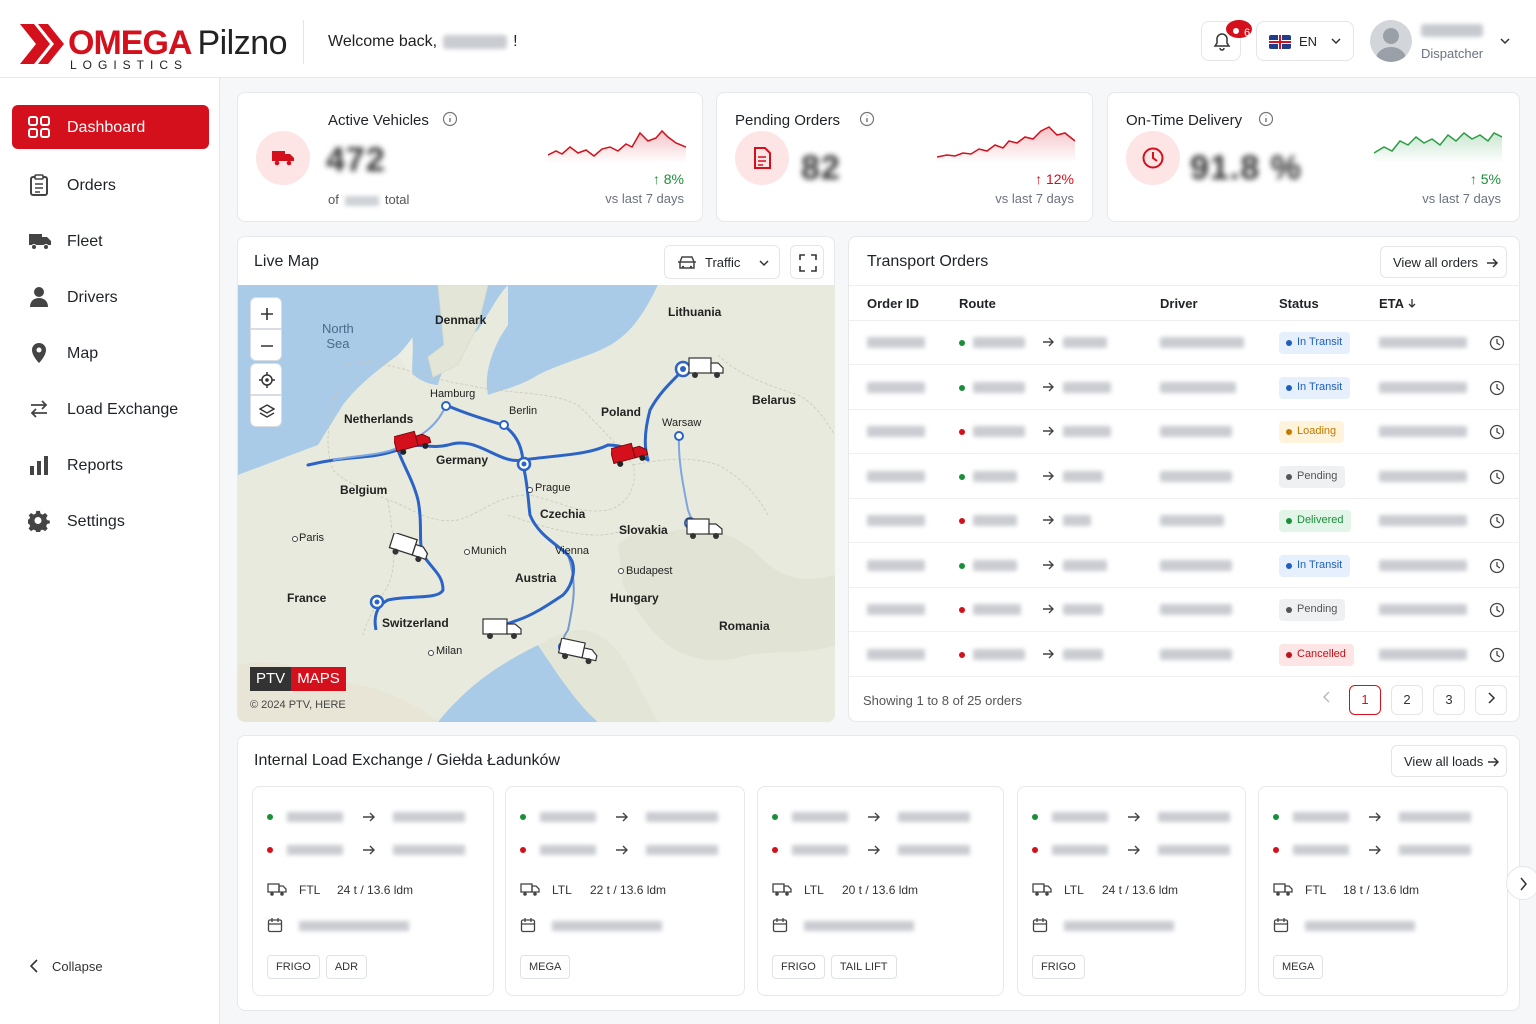 This screenshot has height=1024, width=1536. I want to click on plus-icon, so click(267, 314).